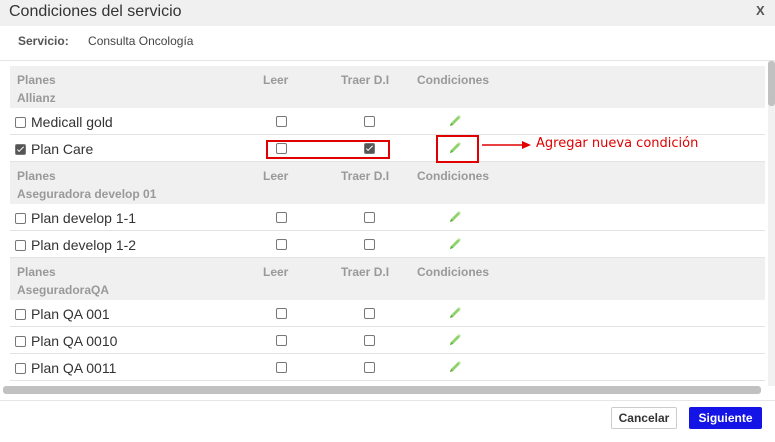  I want to click on insurer-name: AseguradoraQA, so click(63, 290).